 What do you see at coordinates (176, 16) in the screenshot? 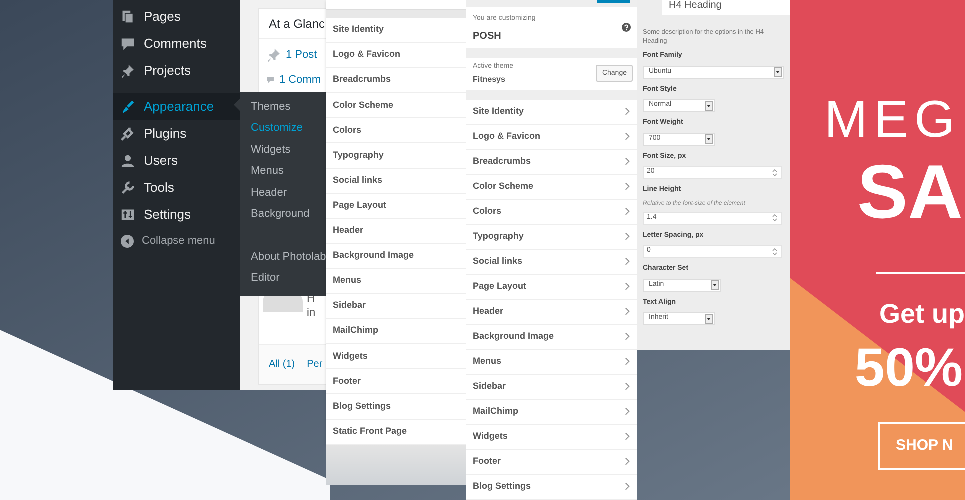
I see `menu-item: Pages` at bounding box center [176, 16].